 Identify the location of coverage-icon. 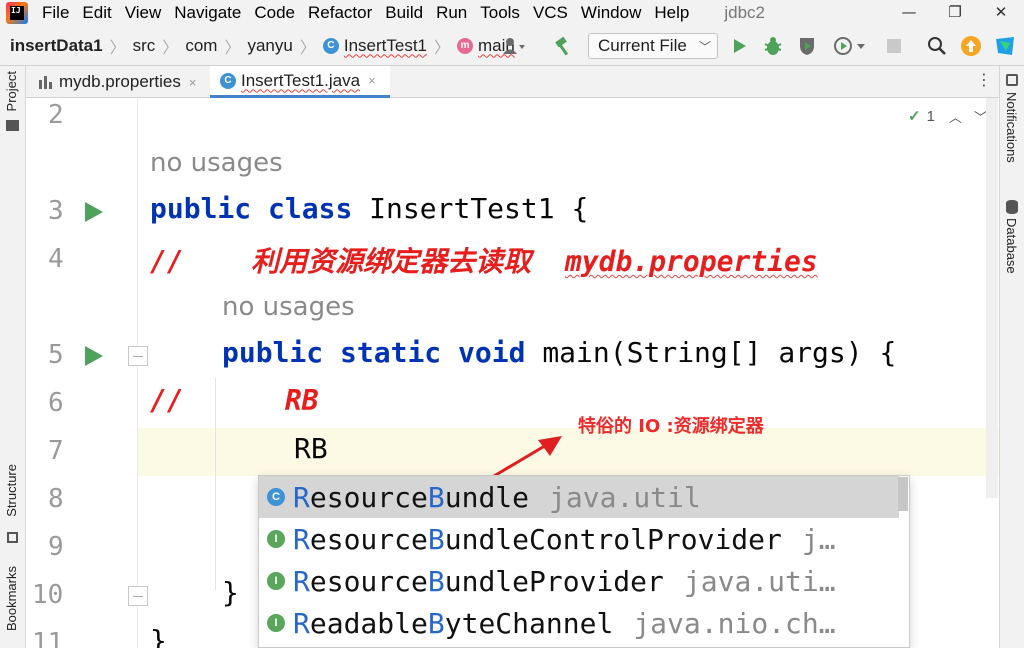
(807, 46).